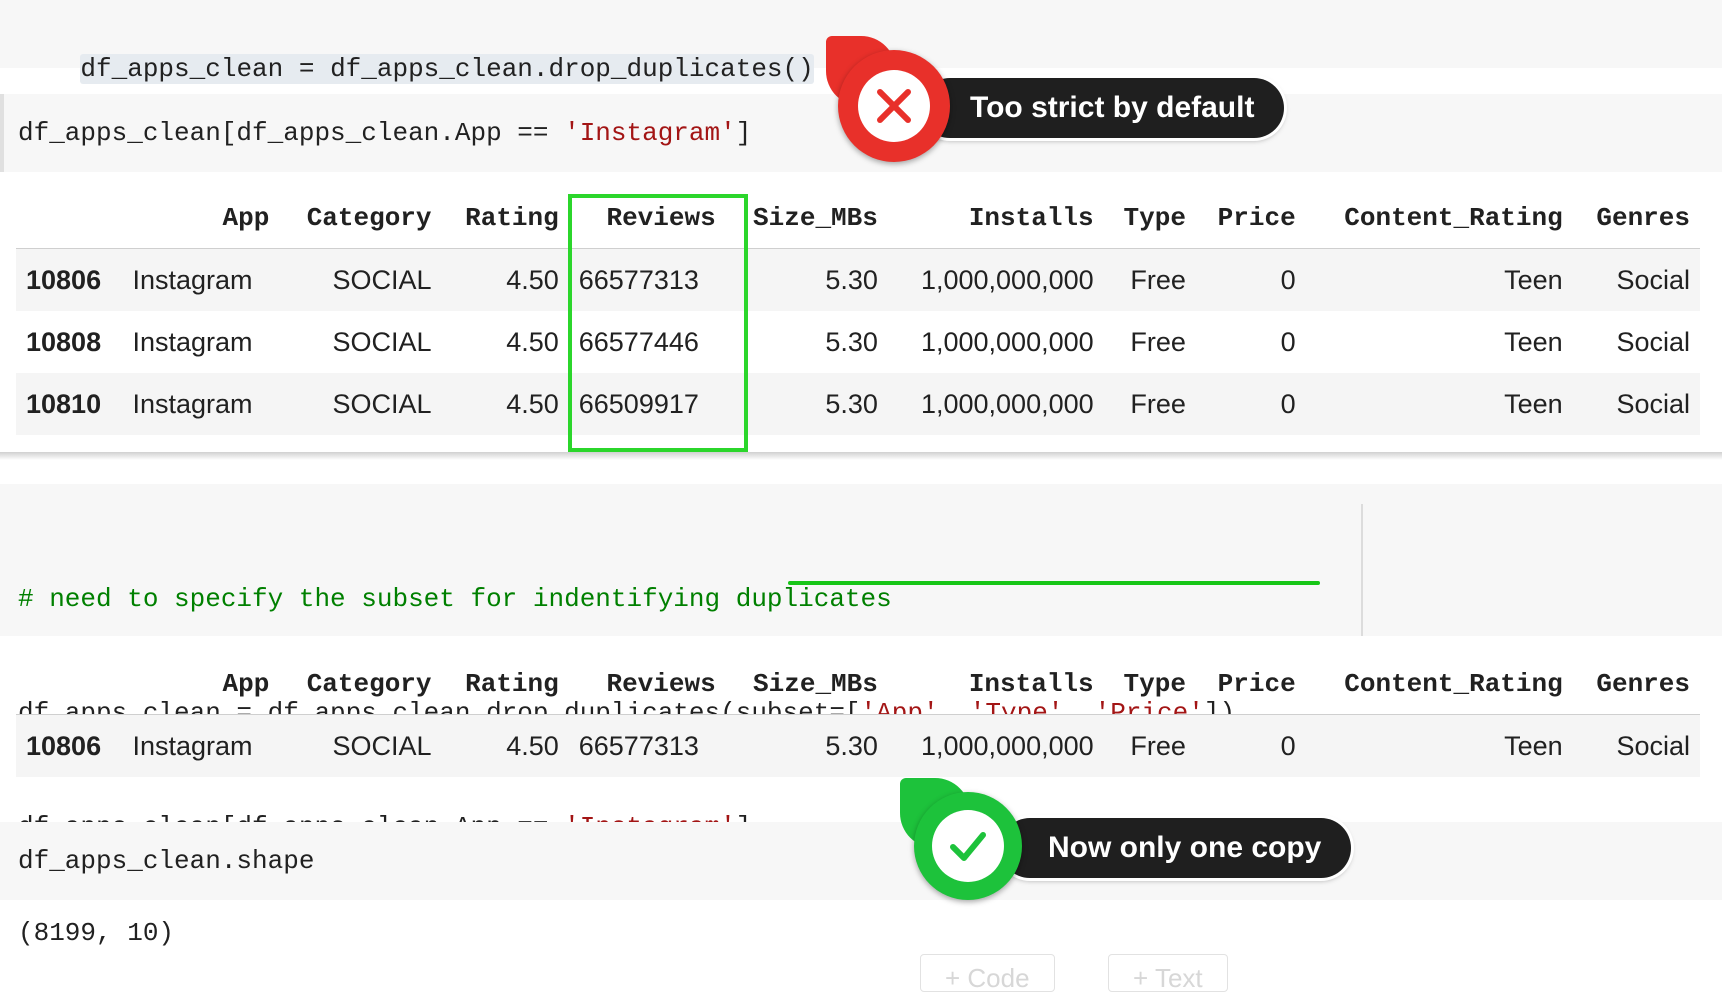  Describe the element at coordinates (69, 404) in the screenshot. I see `row-index: 10810` at that location.